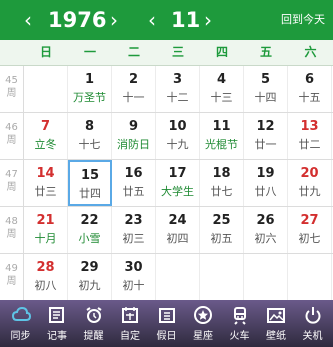 Image resolution: width=333 pixels, height=347 pixels. I want to click on day-cell: 15 廿四, so click(90, 183).